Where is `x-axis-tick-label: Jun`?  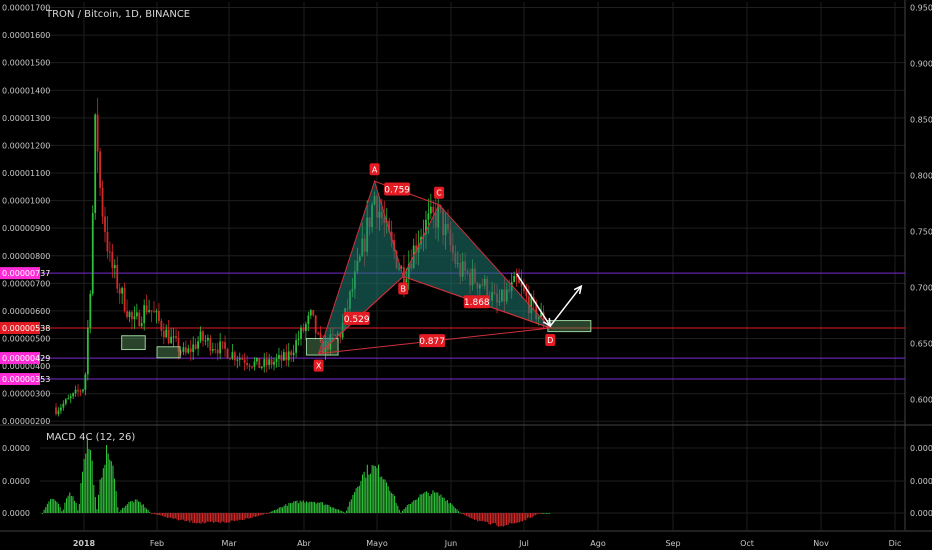
x-axis-tick-label: Jun is located at coordinates (451, 543).